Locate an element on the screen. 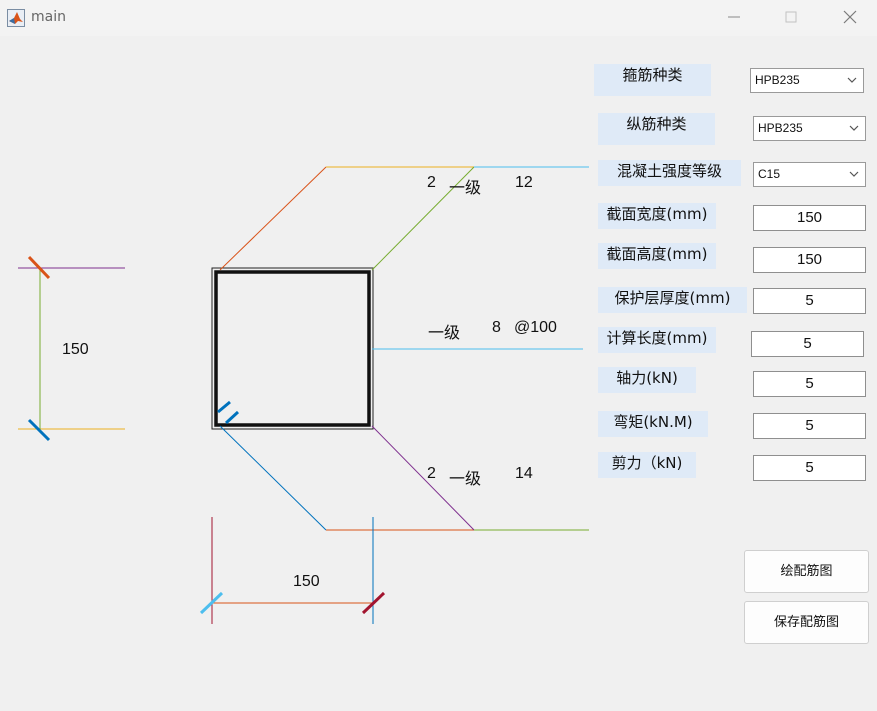 The width and height of the screenshot is (877, 711). stirrup-type-select: HPB235 is located at coordinates (807, 80).